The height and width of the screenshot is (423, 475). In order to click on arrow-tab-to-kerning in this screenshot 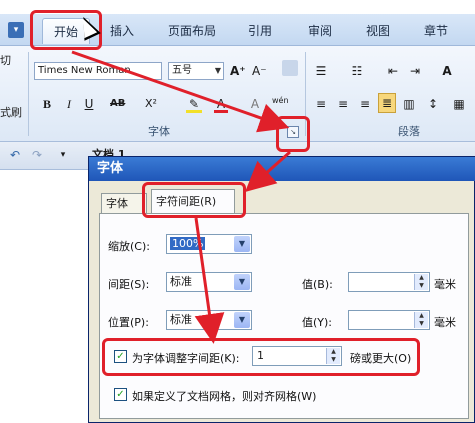, I will do `click(209, 280)`.